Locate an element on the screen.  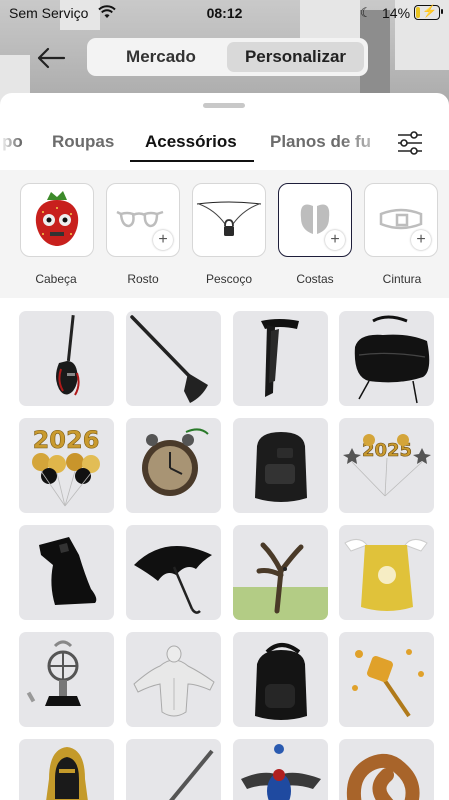
accessory-item-tree is located at coordinates (280, 572).